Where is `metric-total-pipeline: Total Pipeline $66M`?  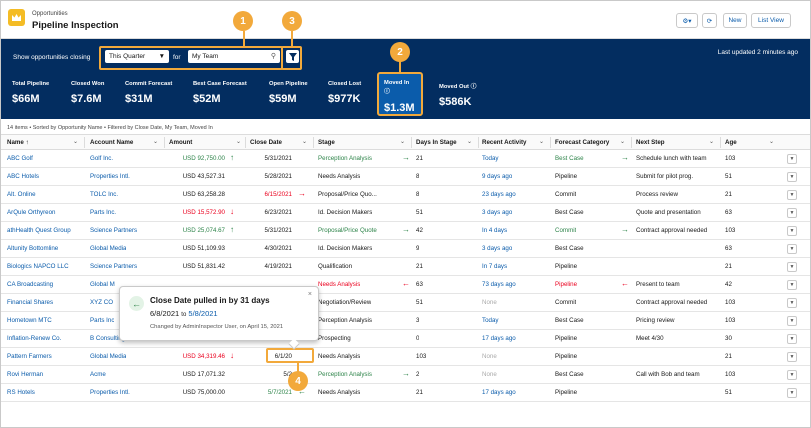
metric-total-pipeline: Total Pipeline $66M is located at coordinates (30, 93).